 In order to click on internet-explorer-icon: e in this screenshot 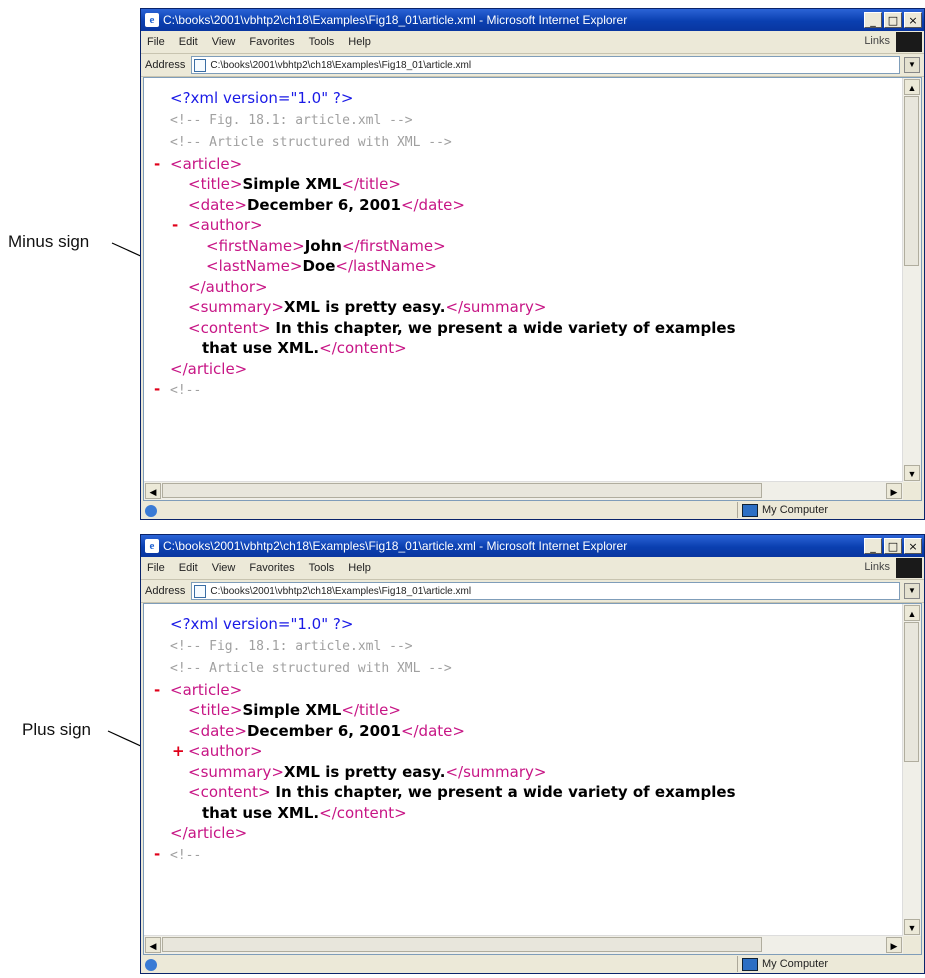, I will do `click(152, 546)`.